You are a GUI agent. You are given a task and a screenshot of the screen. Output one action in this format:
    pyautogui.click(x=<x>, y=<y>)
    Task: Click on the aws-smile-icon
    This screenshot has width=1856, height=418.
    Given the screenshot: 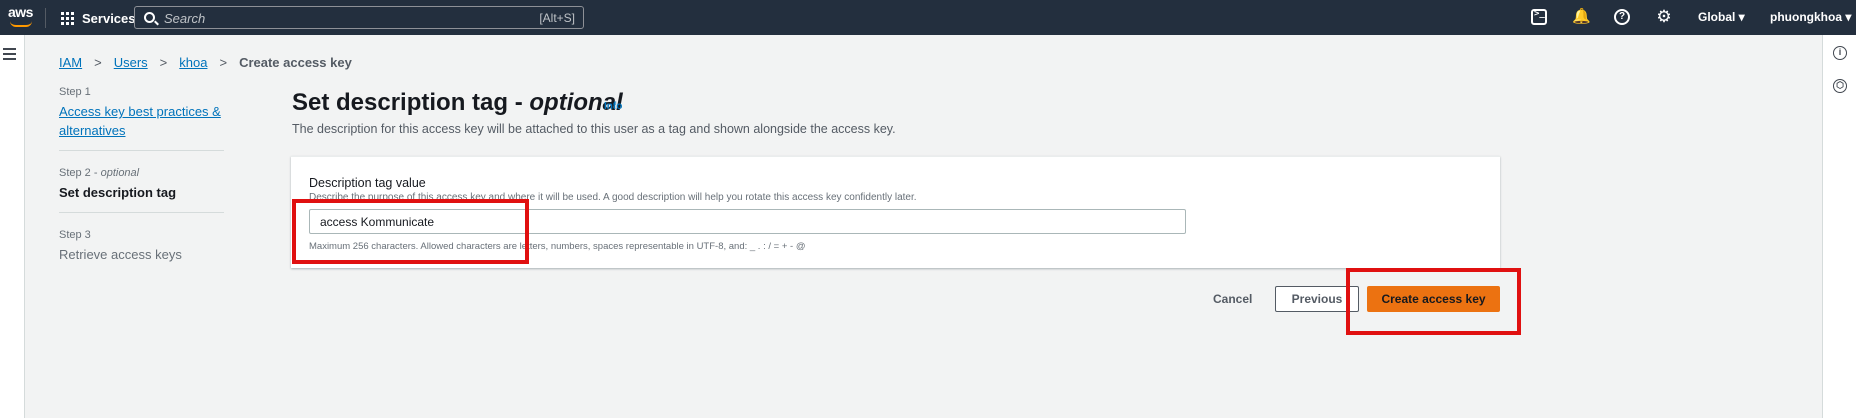 What is the action you would take?
    pyautogui.click(x=21, y=24)
    